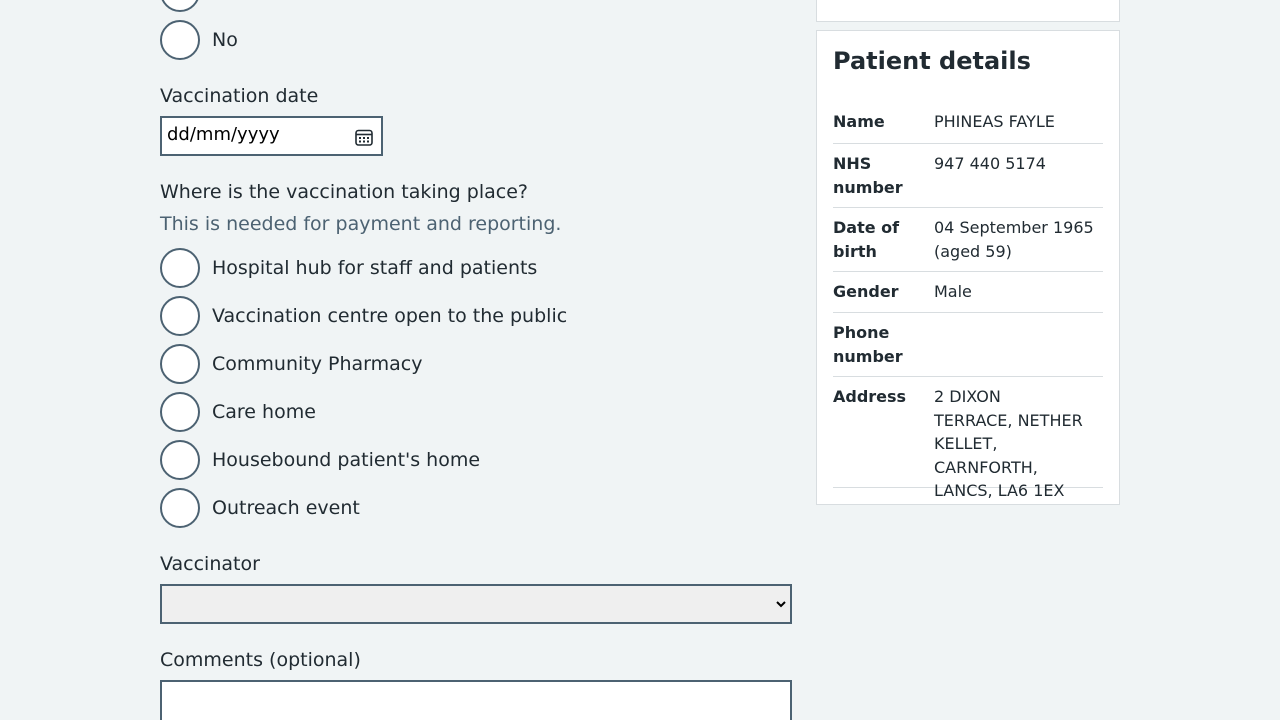 The width and height of the screenshot is (1280, 720). I want to click on summary-key: NHS number, so click(868, 175).